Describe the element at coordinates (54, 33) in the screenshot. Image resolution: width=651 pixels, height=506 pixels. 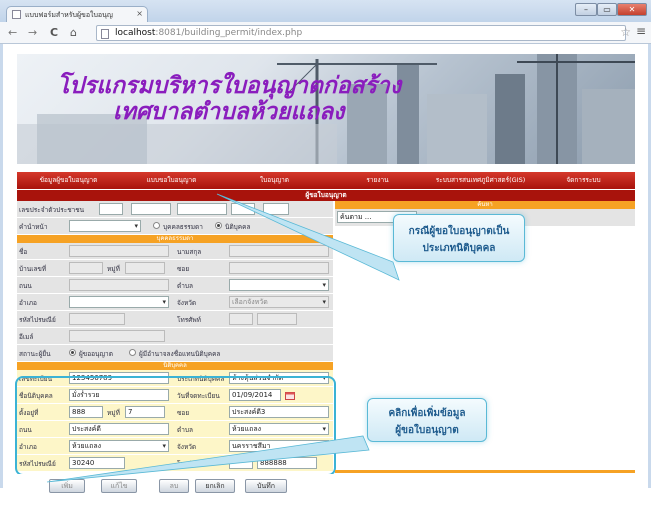
I see `reload-icon: C` at that location.